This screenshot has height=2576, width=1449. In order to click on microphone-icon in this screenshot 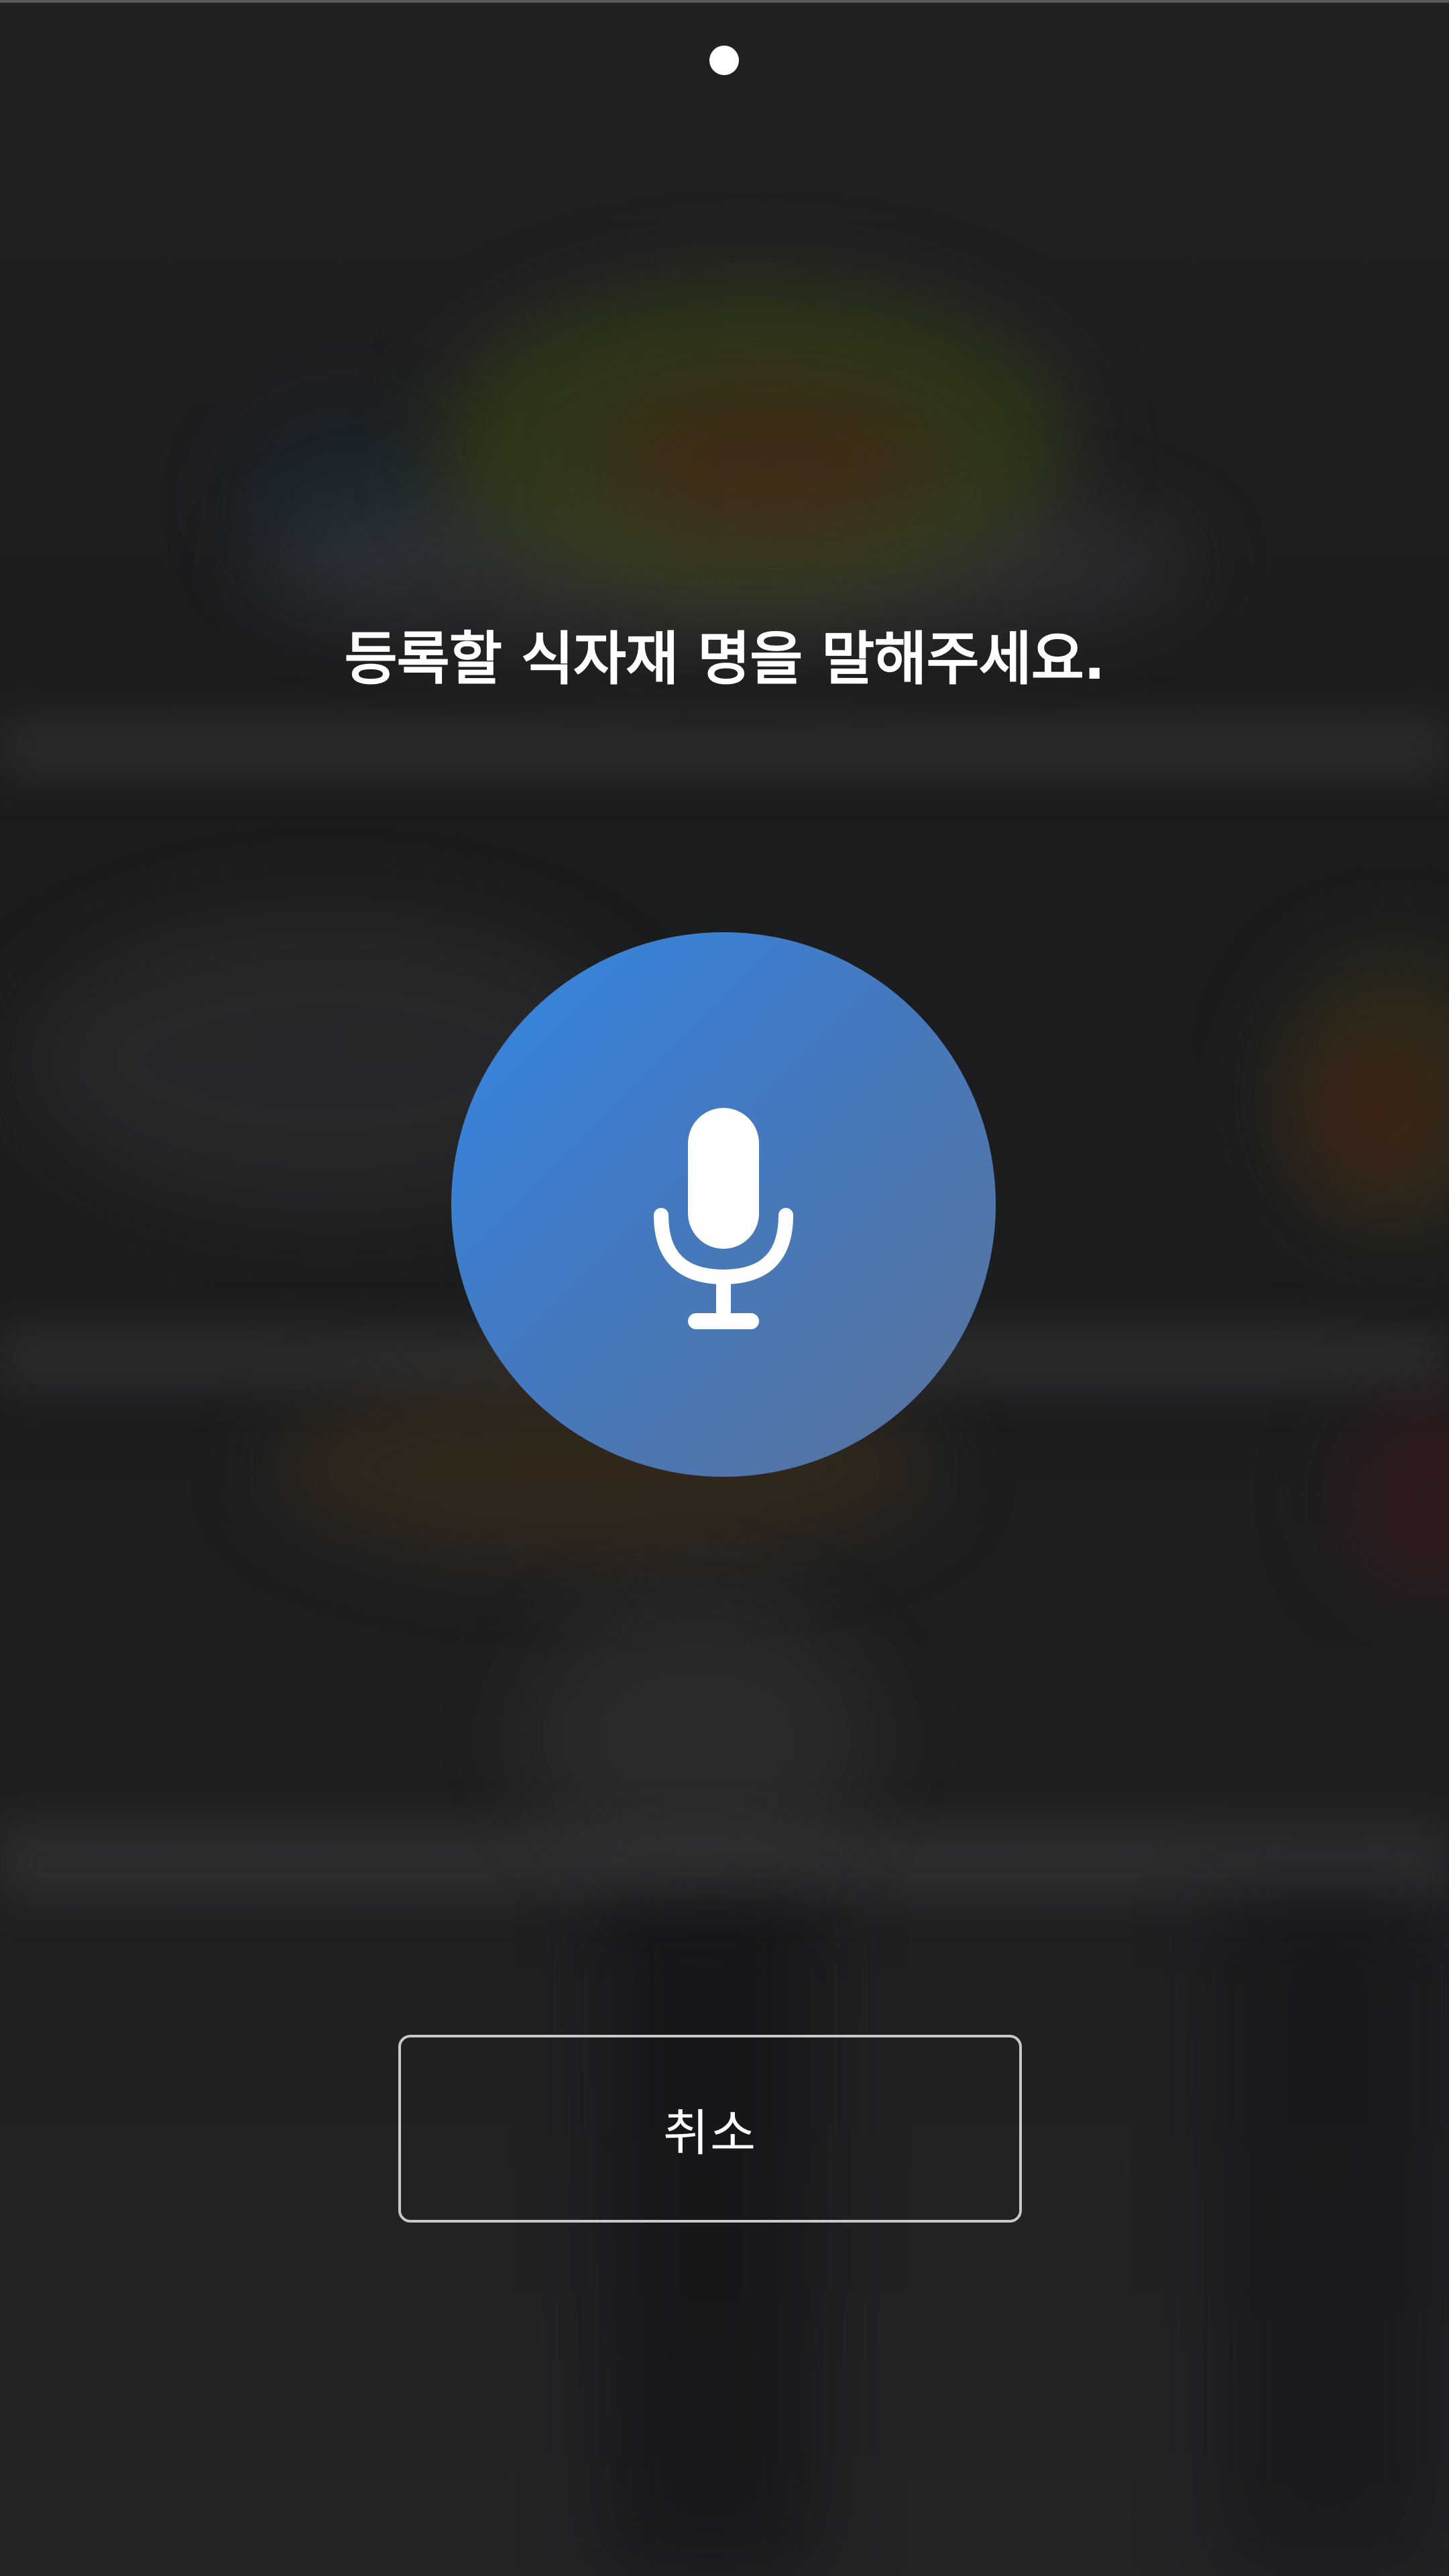, I will do `click(724, 1218)`.